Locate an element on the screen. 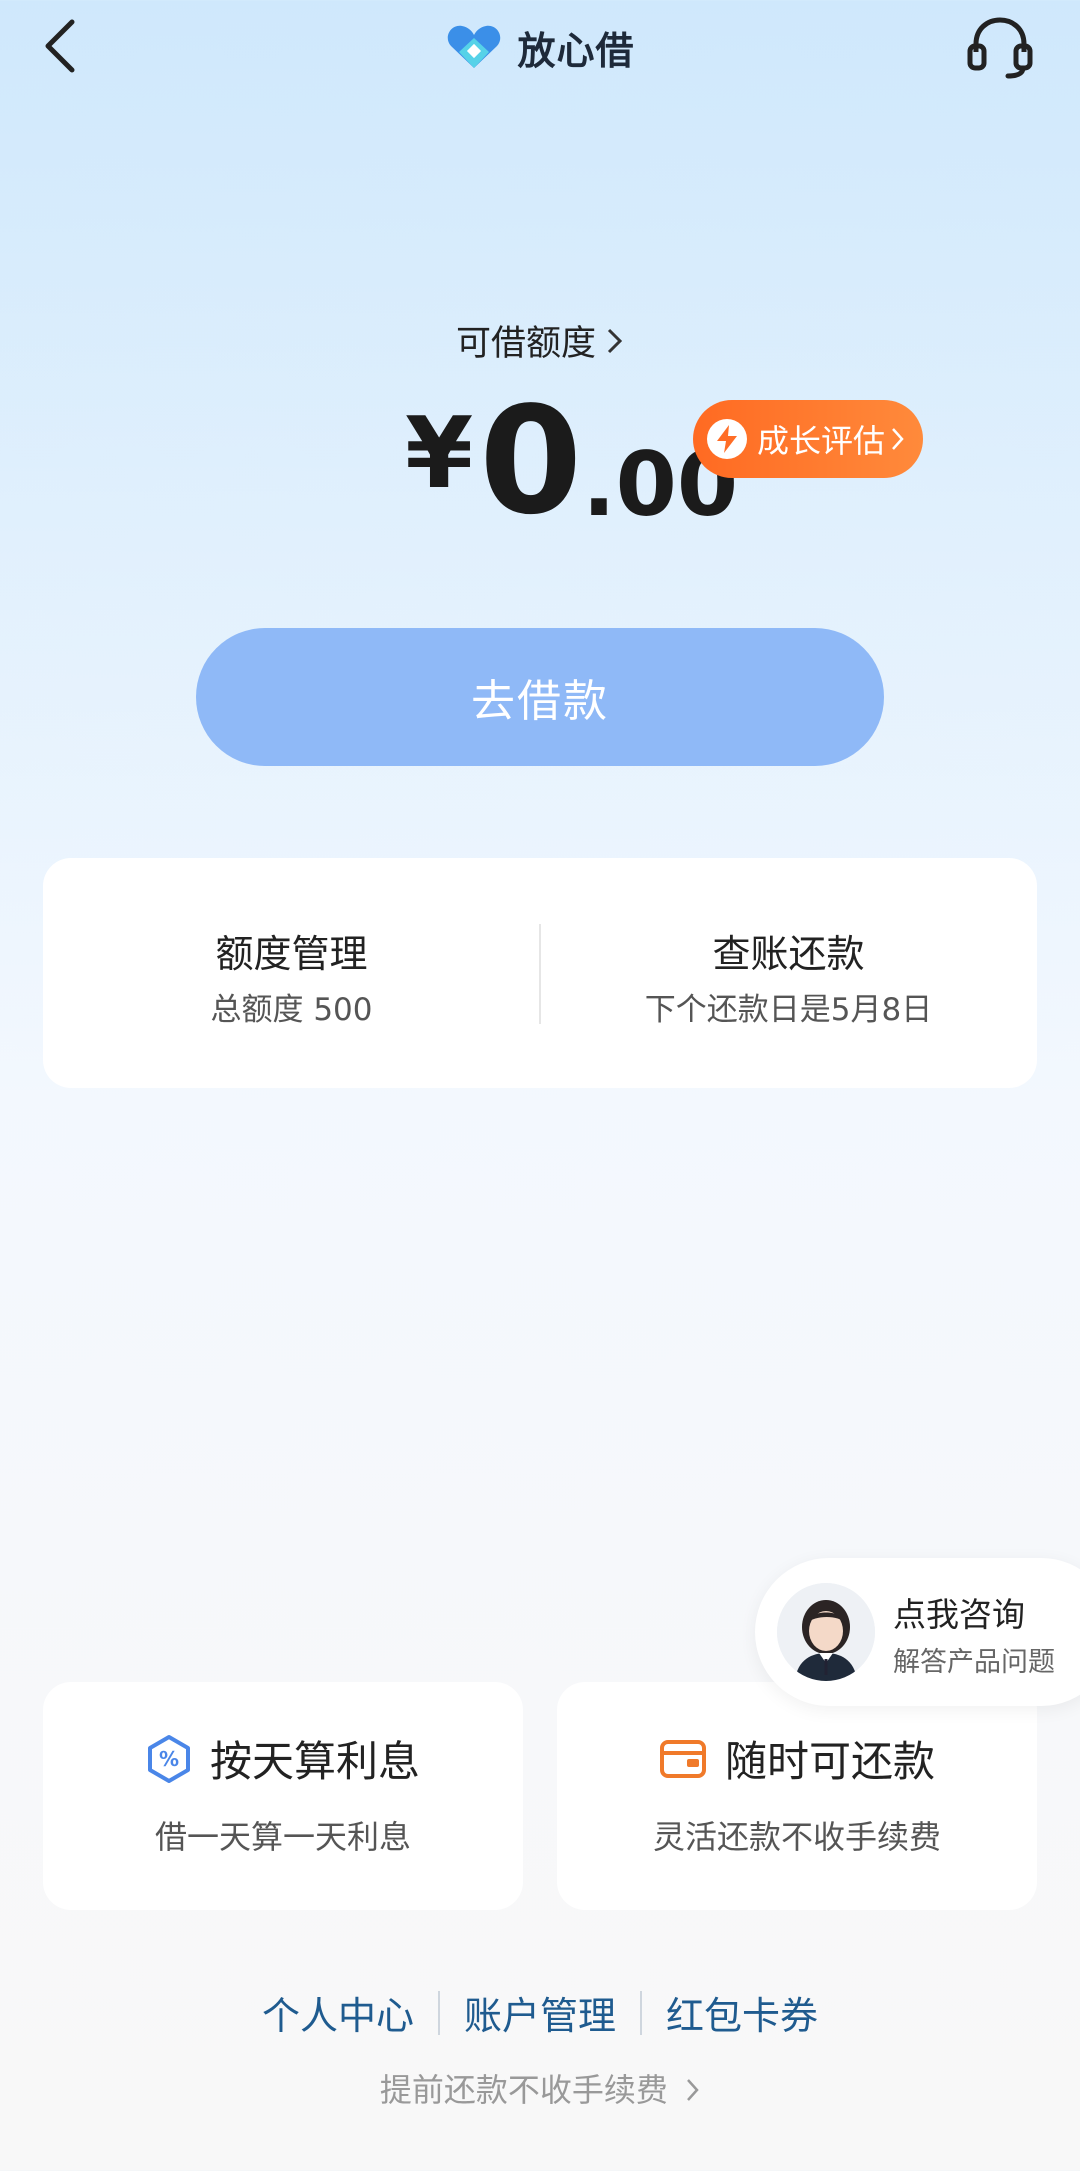 Image resolution: width=1080 pixels, height=2171 pixels. consult-title: 点我咨询 is located at coordinates (959, 1614).